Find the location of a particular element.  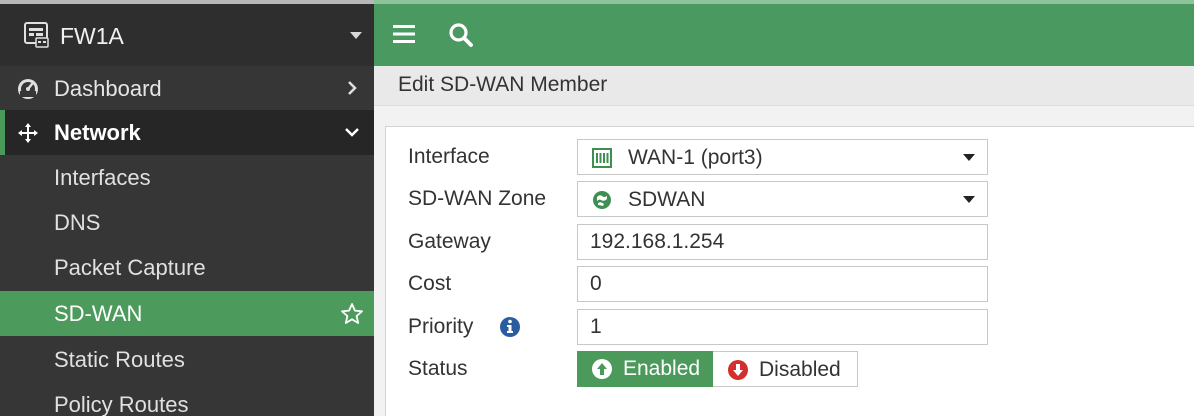

sidebar-item-dashboard: Dashboard is located at coordinates (187, 88).